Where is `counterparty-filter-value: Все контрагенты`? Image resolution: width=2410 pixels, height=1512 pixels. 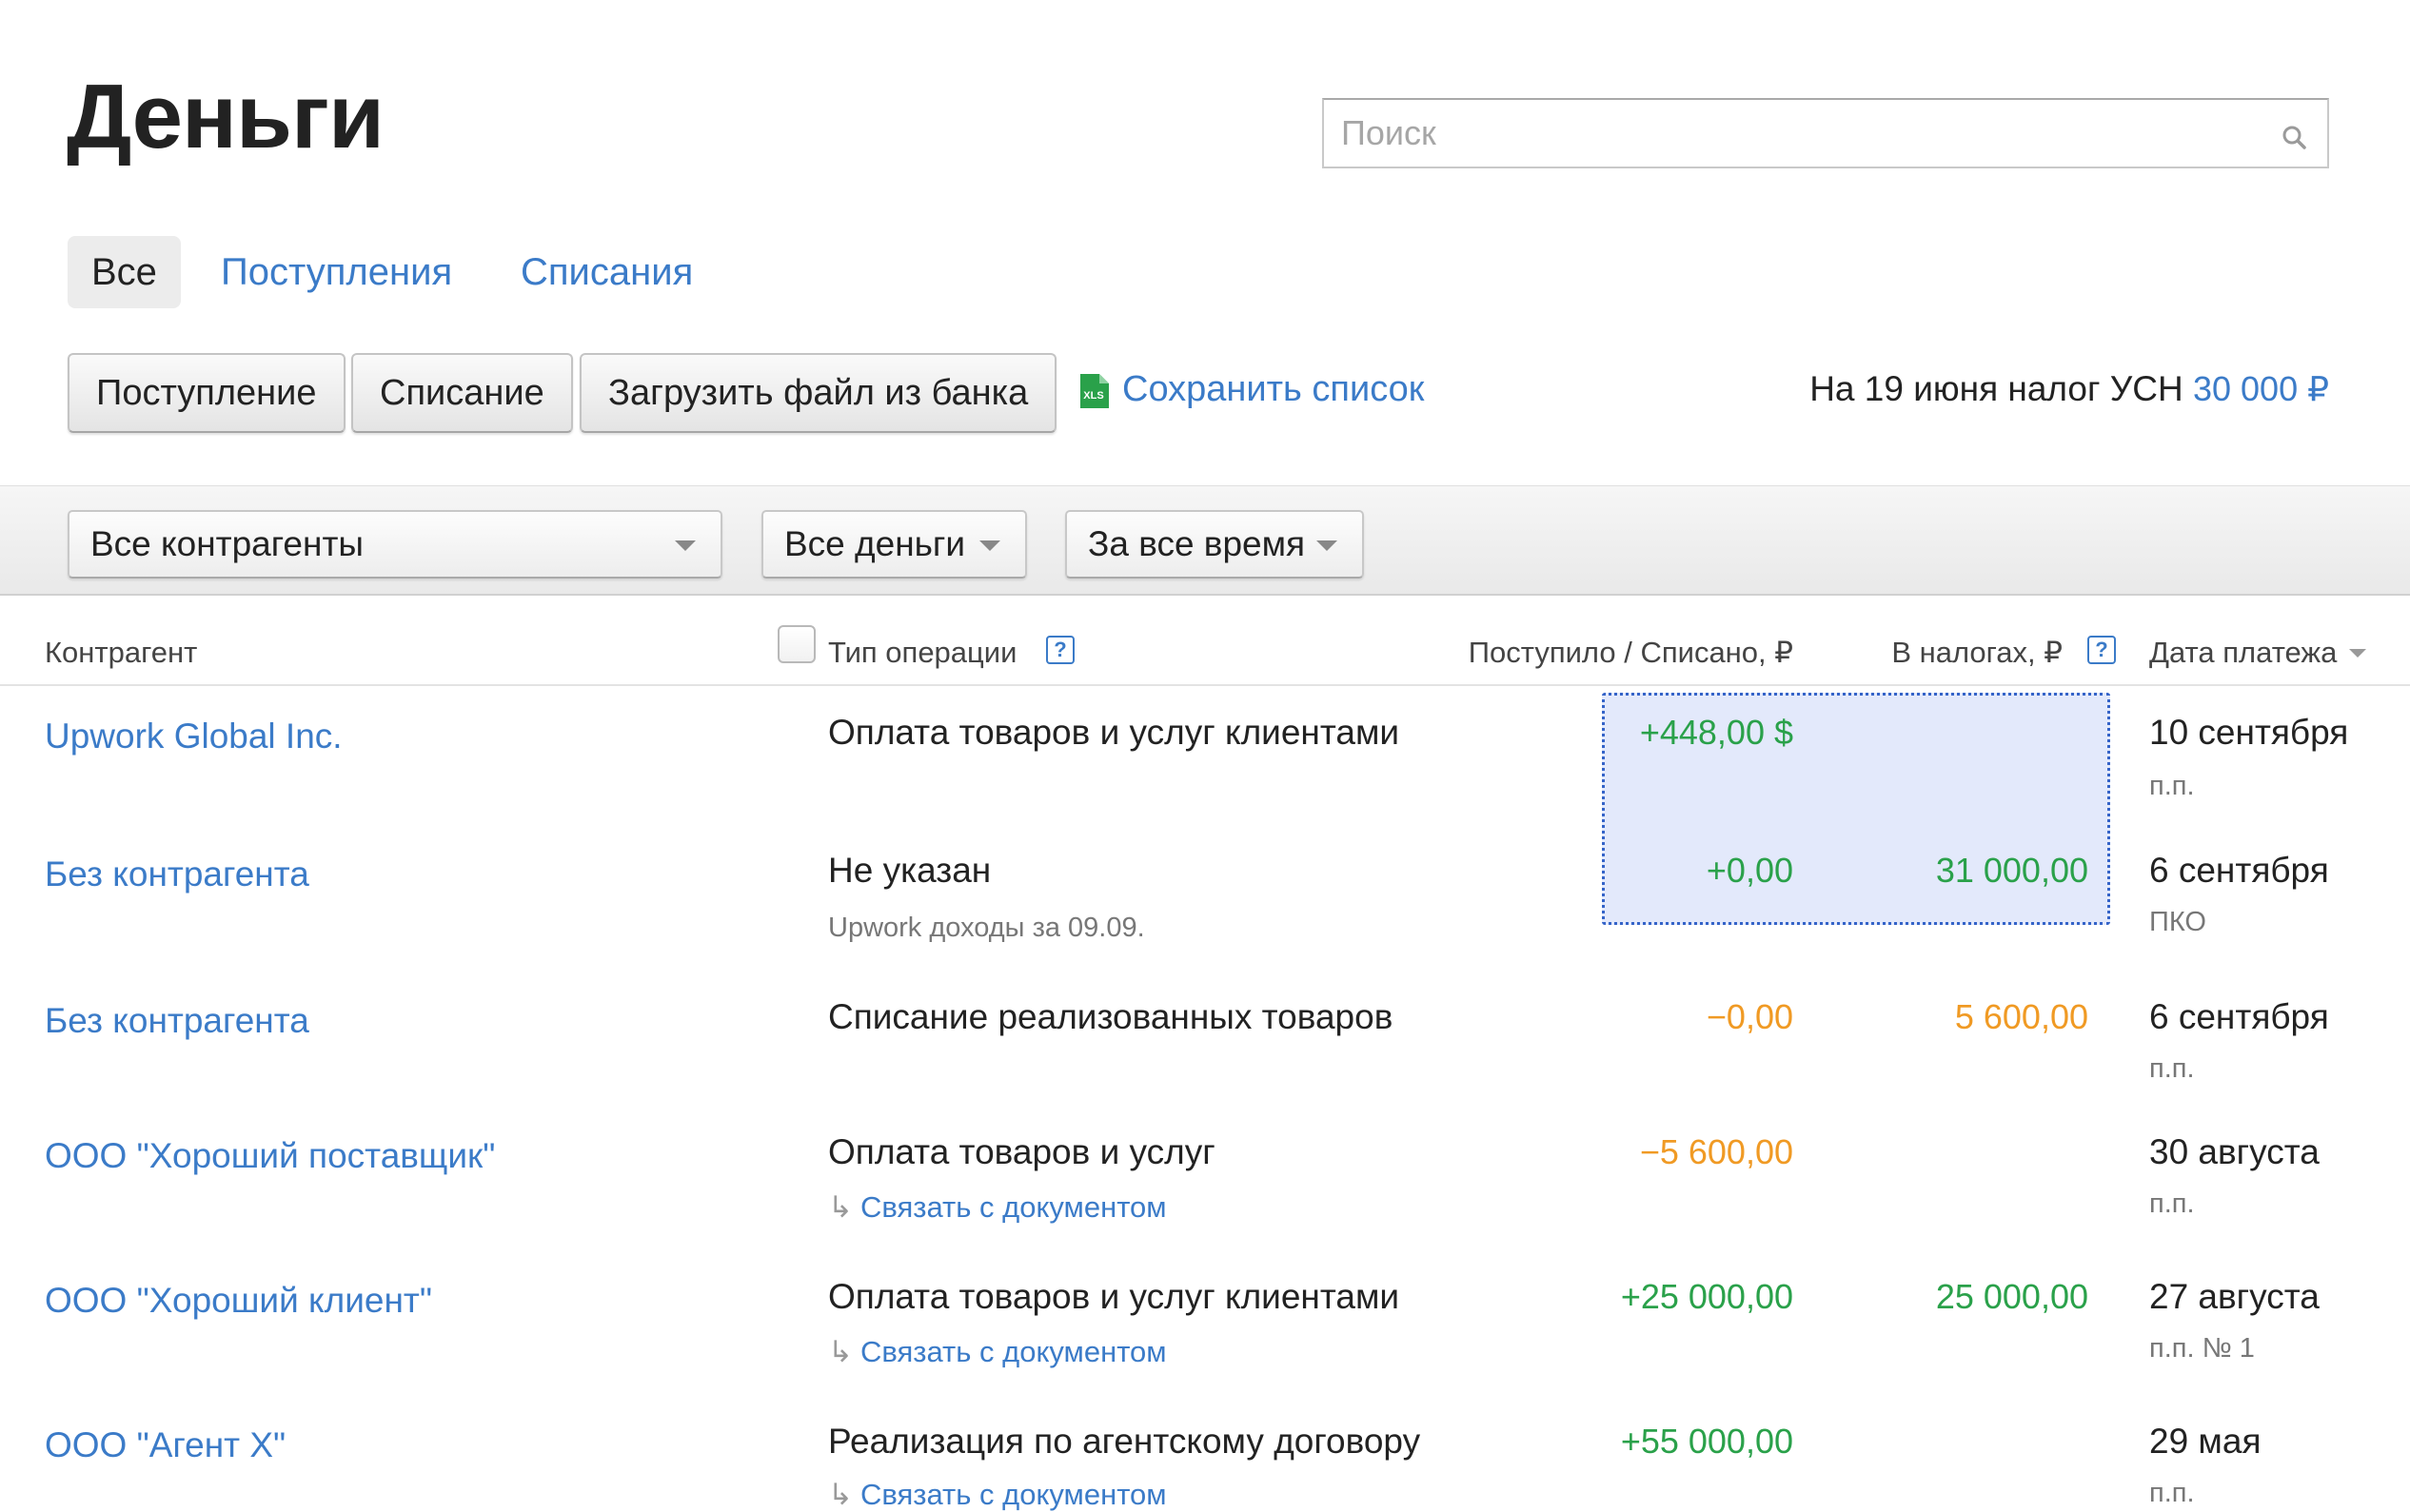 counterparty-filter-value: Все контрагенты is located at coordinates (227, 543).